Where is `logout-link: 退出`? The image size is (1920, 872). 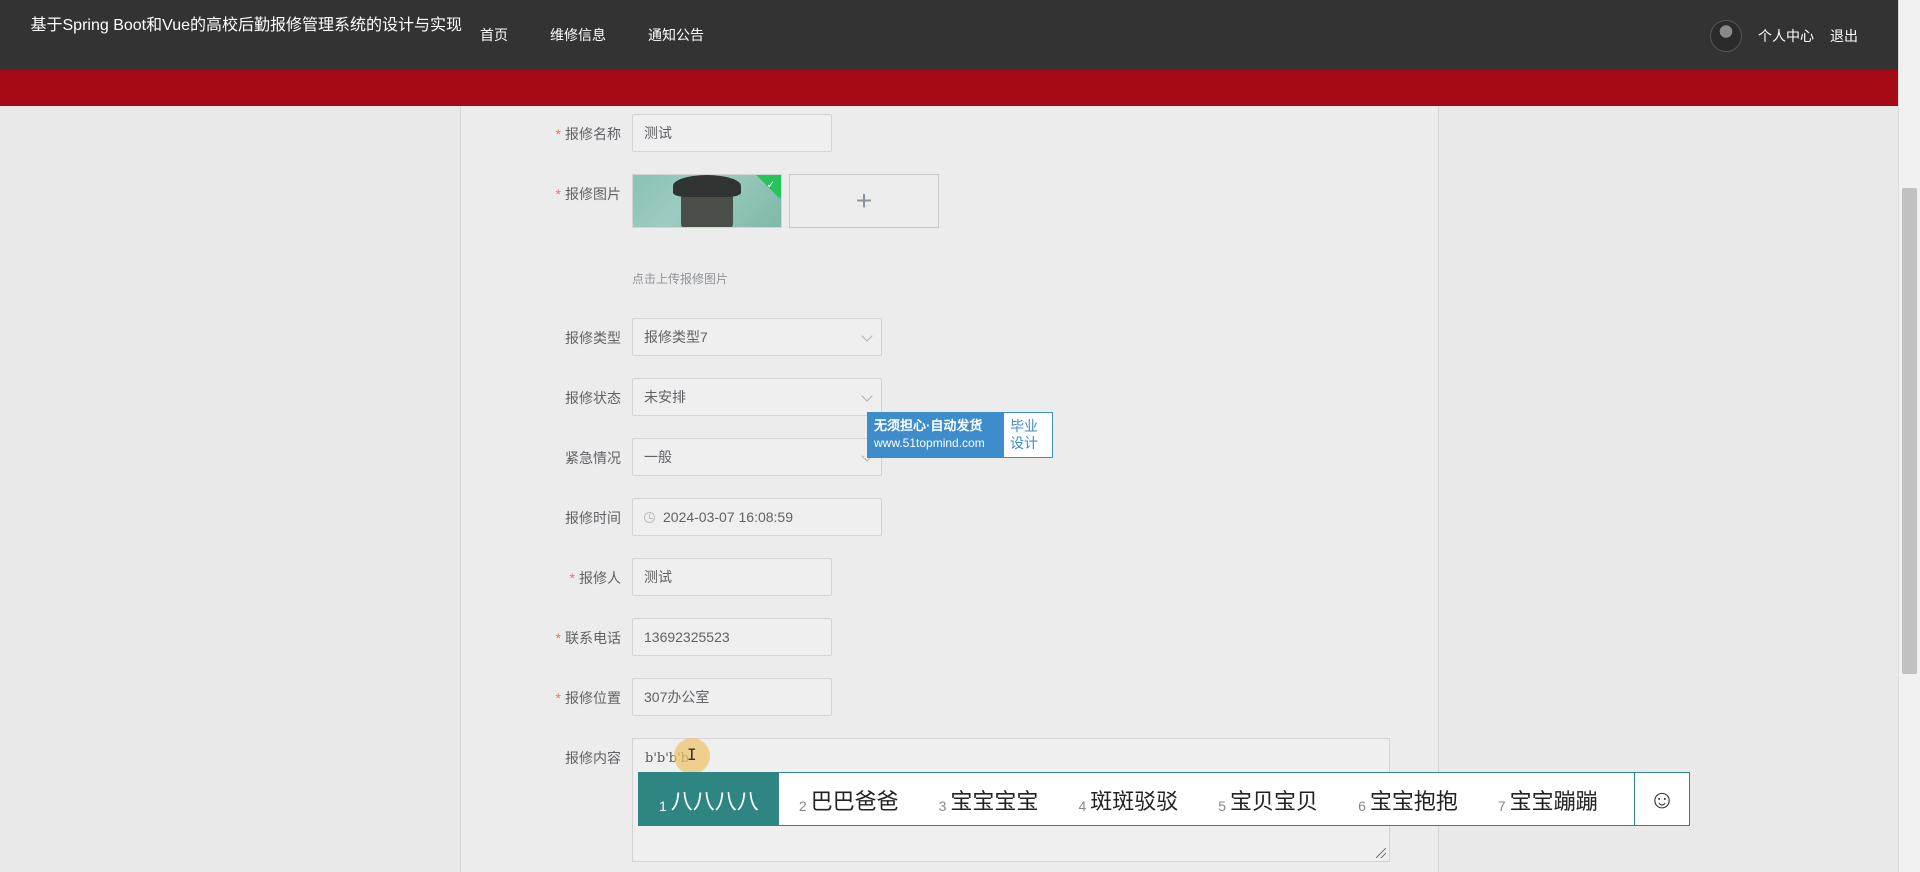
logout-link: 退出 is located at coordinates (1844, 36).